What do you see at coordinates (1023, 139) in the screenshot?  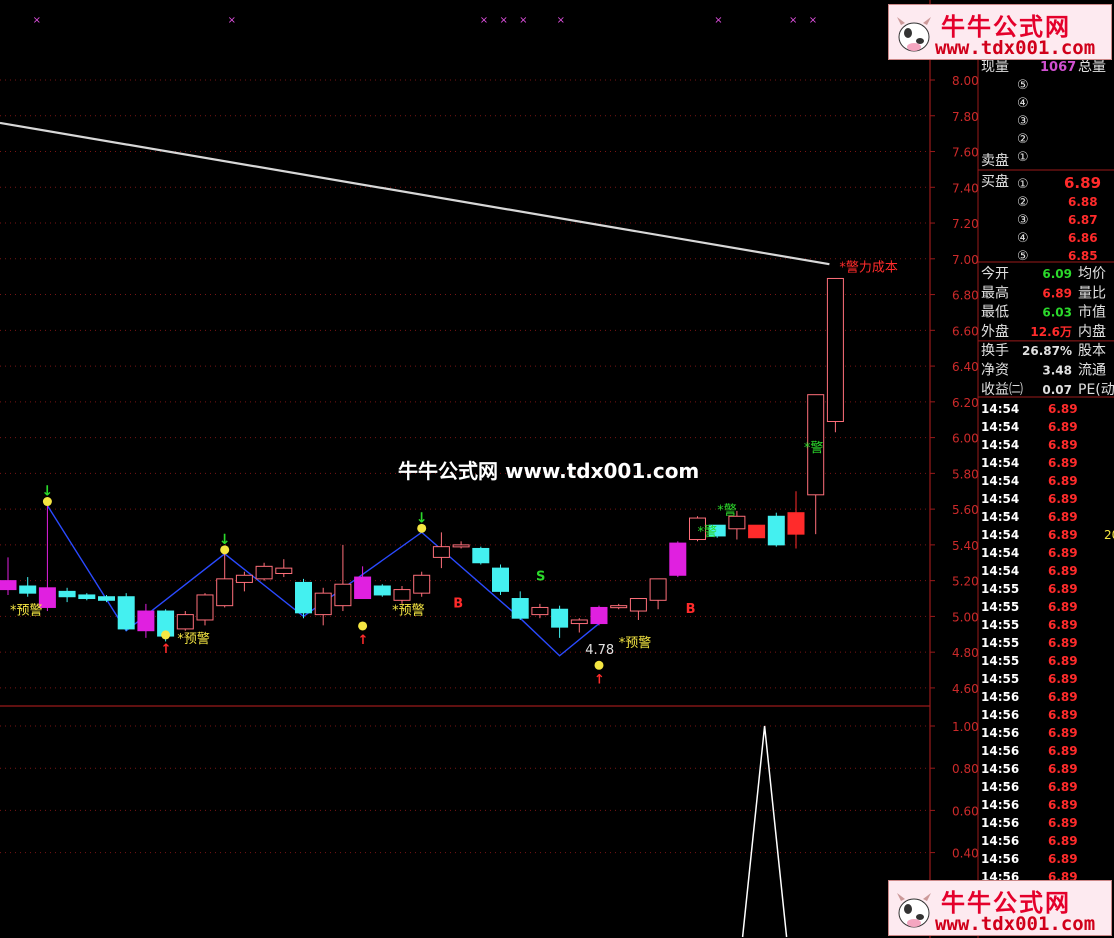 I see `sell-level-number: ②` at bounding box center [1023, 139].